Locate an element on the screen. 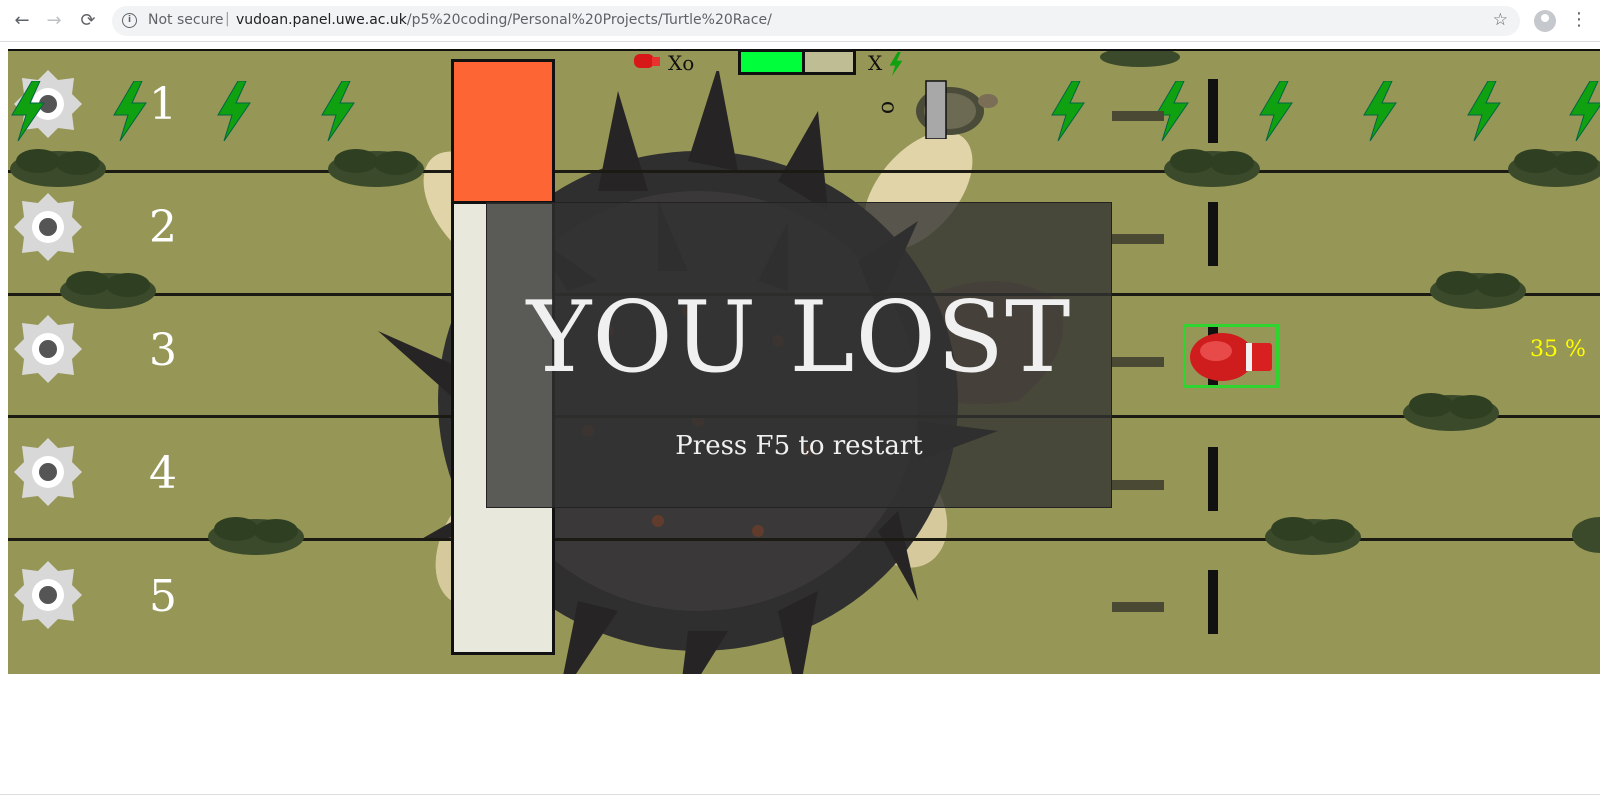  forward-arrow-icon: → is located at coordinates (54, 21).